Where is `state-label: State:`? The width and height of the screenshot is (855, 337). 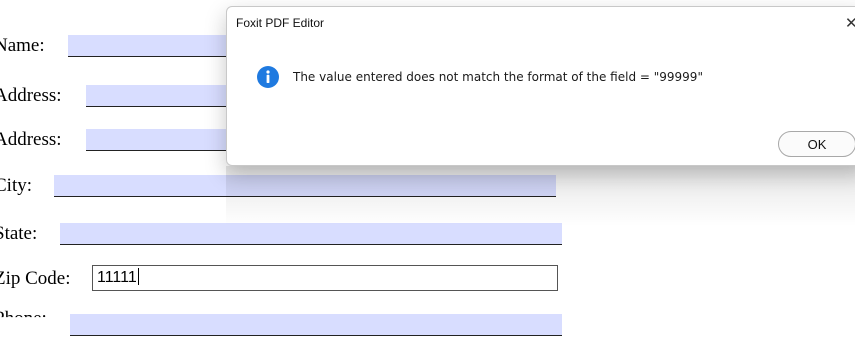
state-label: State: is located at coordinates (19, 233).